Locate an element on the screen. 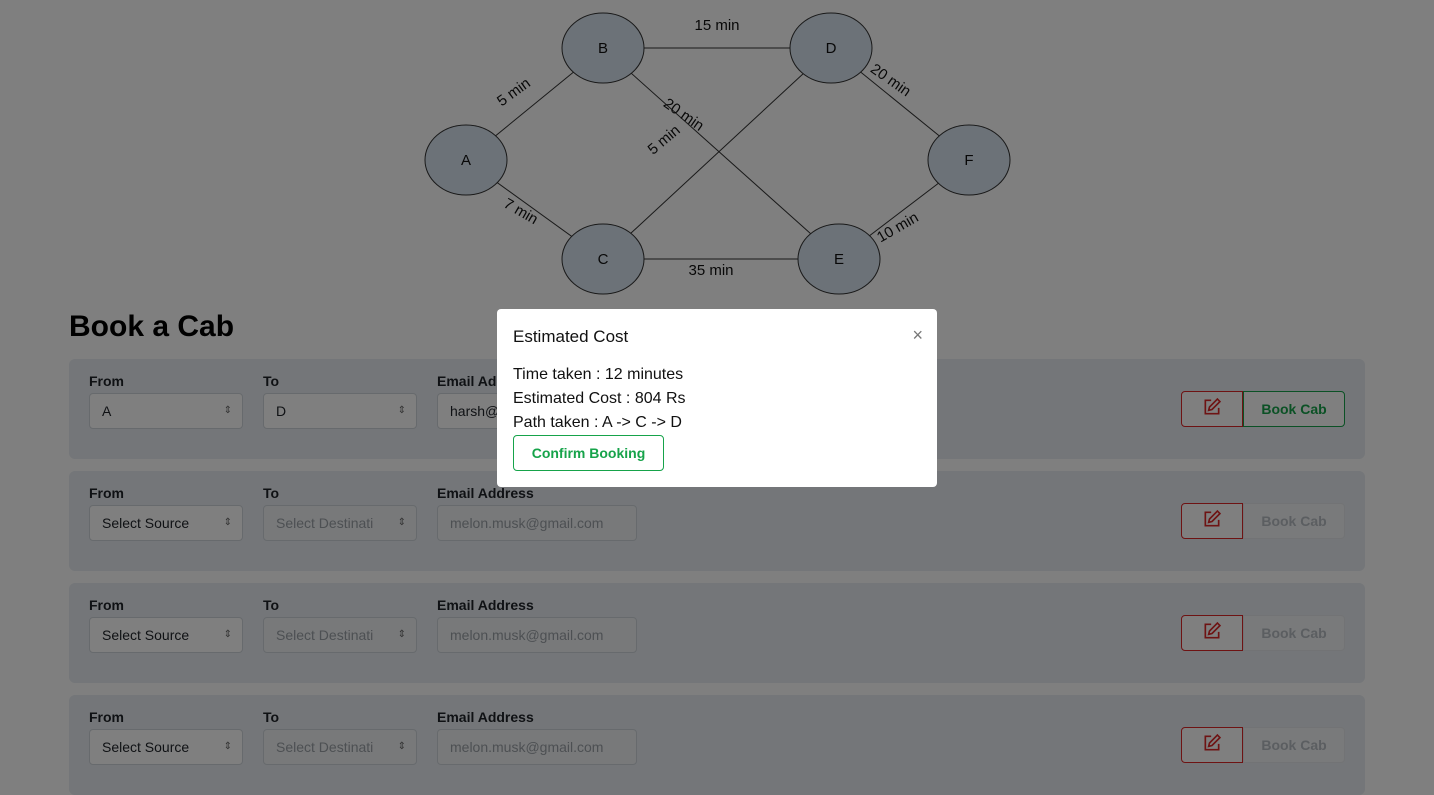 This screenshot has width=1434, height=795. time-taken-text: Time taken : 12 minutes is located at coordinates (598, 374).